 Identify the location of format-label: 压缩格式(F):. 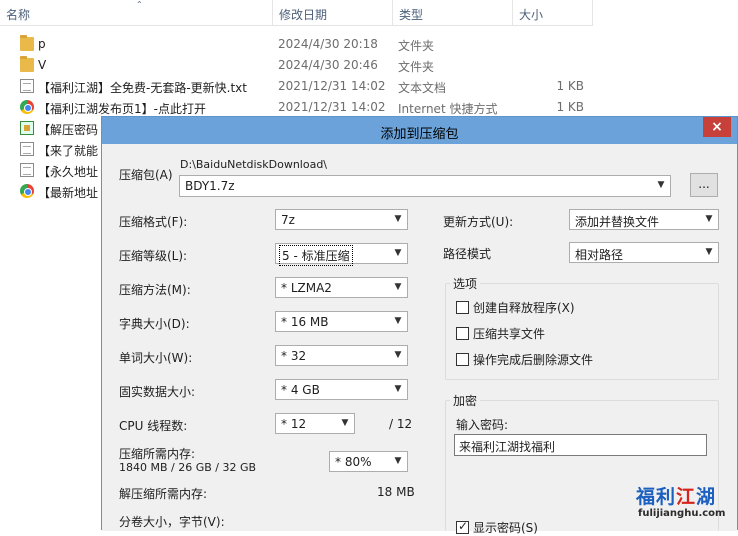
(153, 222).